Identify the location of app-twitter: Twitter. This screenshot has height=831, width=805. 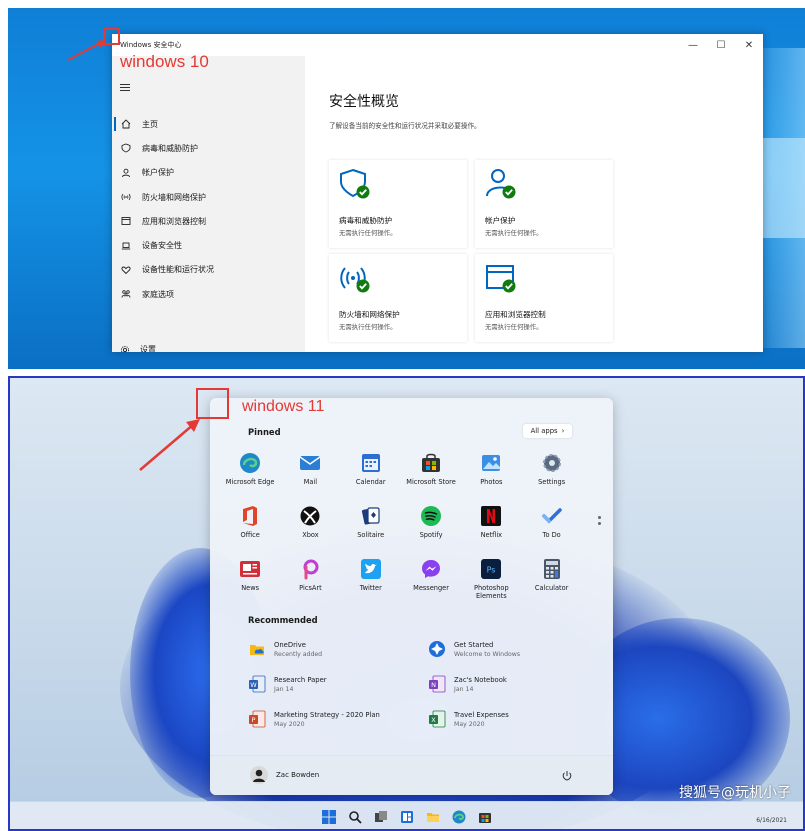
(371, 580).